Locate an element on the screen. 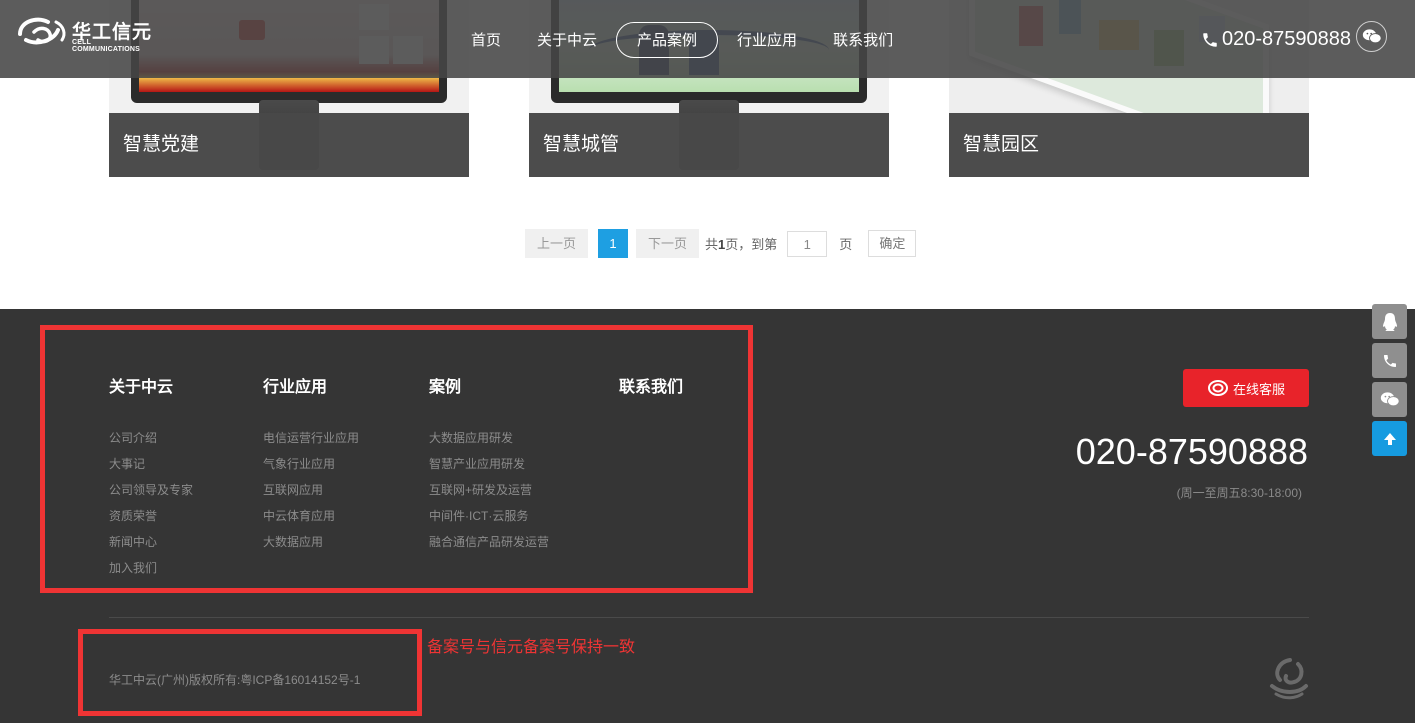  footer-column-title: 行业应用 is located at coordinates (311, 385).